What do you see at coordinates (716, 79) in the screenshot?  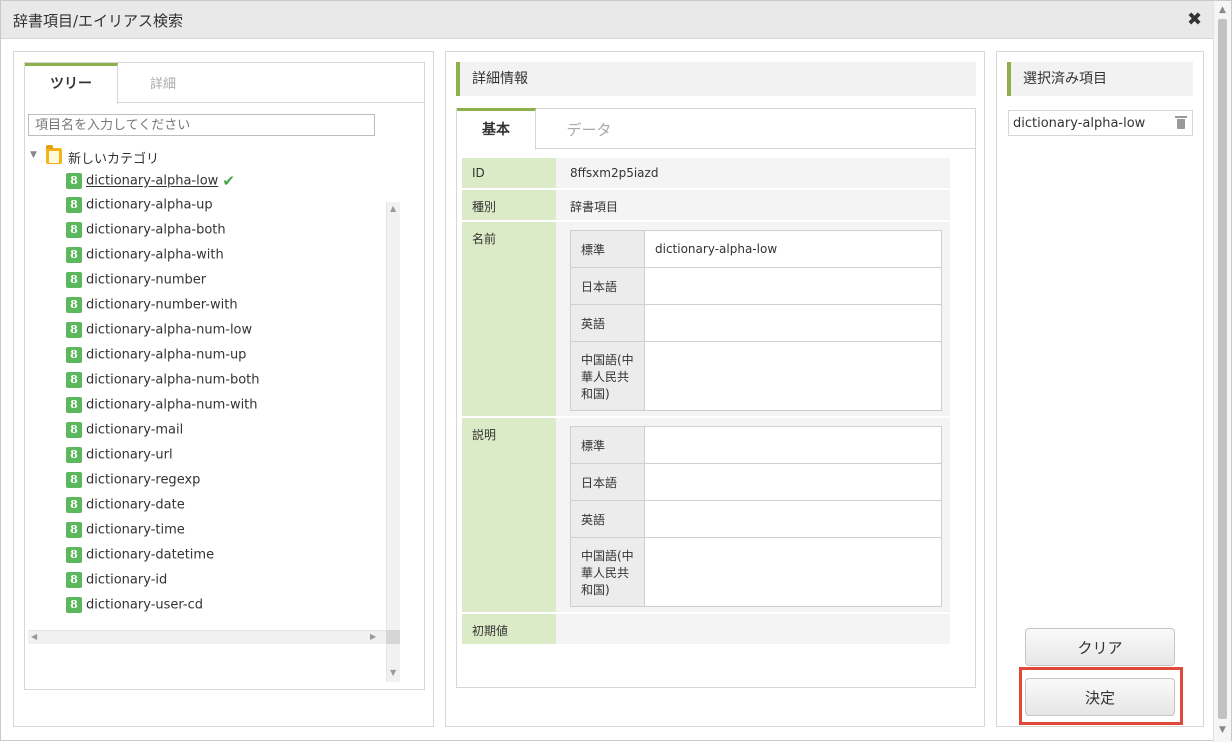 I see `detail-header: 詳細情報` at bounding box center [716, 79].